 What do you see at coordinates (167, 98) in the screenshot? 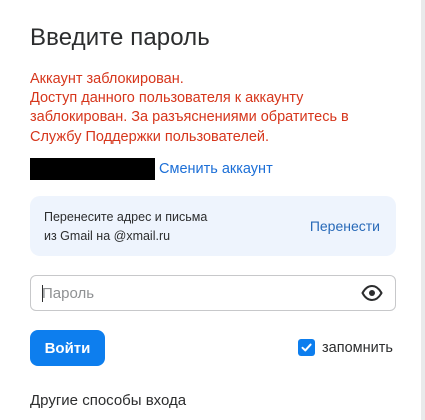
I see `error-line: Доступ данного пользователя к аккаунту` at bounding box center [167, 98].